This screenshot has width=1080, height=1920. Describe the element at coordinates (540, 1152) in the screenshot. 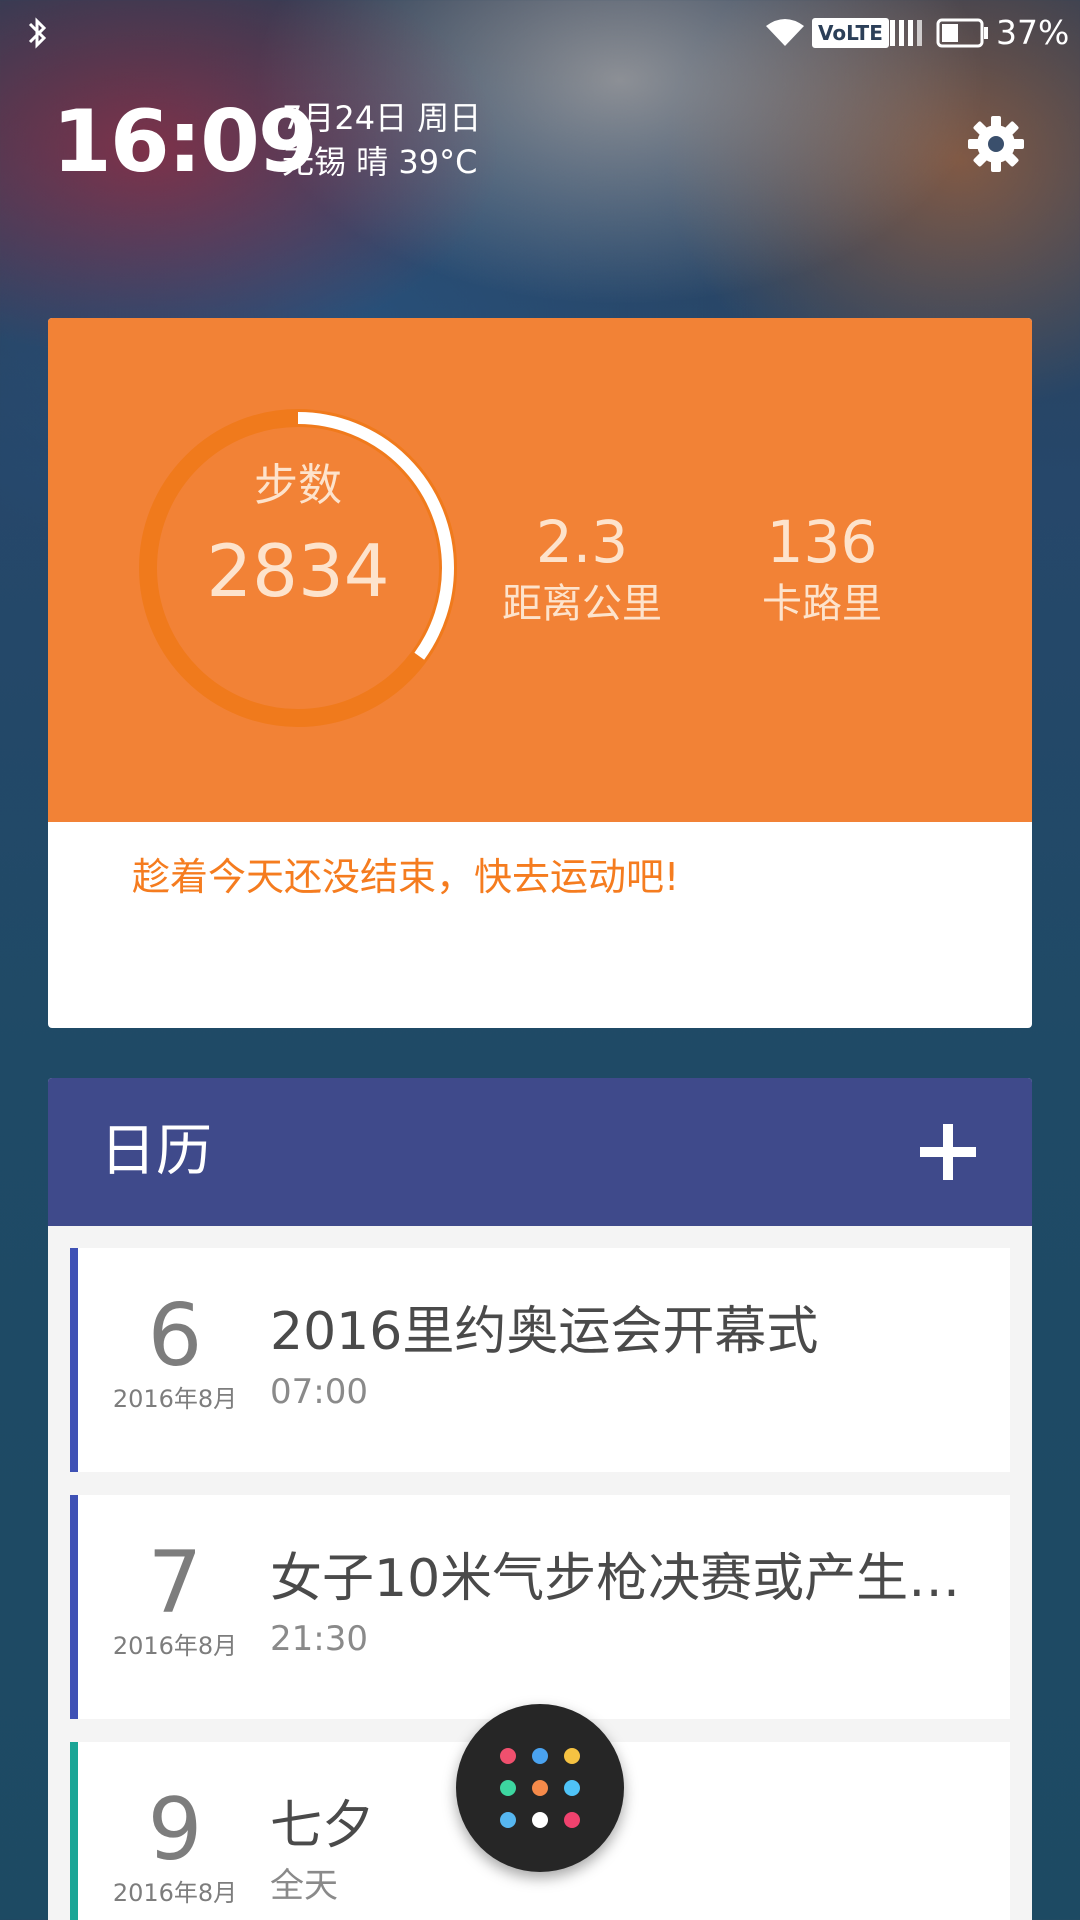

I see `calendar-header: 日历` at that location.